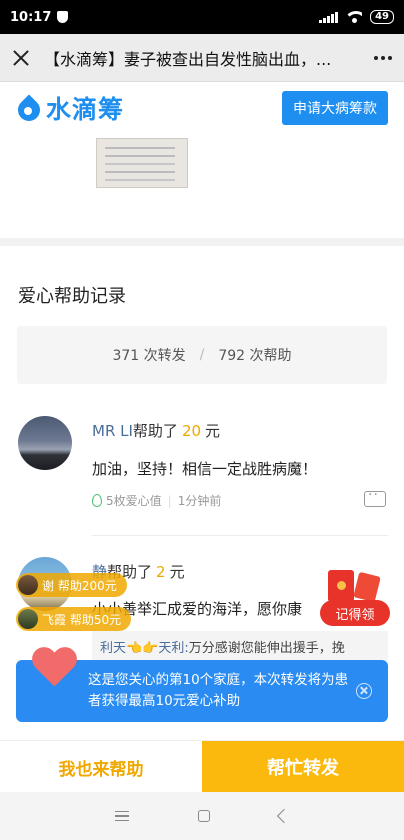  Describe the element at coordinates (121, 816) in the screenshot. I see `menu-icon` at that location.